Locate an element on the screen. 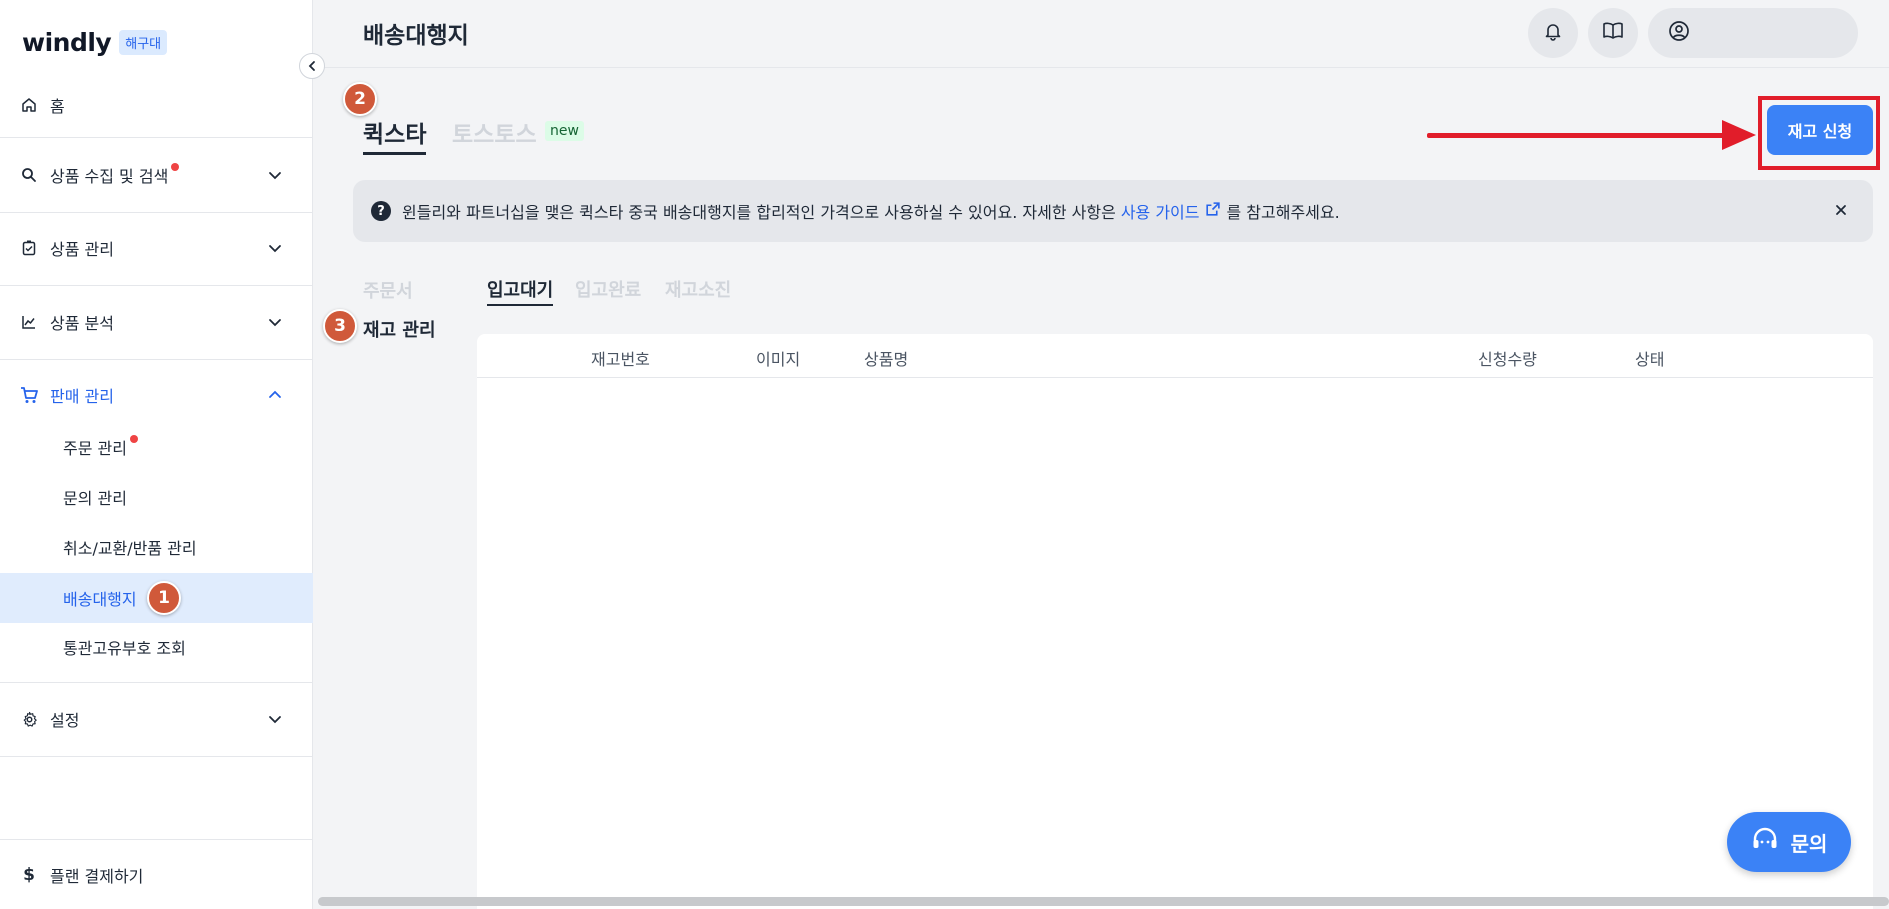 This screenshot has width=1889, height=909. chart-line-icon is located at coordinates (29, 322).